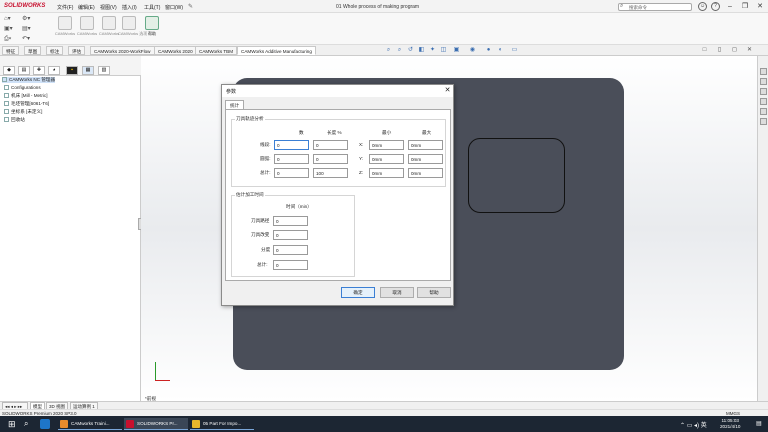  I want to click on previous-view-icon: ↺, so click(410, 50).